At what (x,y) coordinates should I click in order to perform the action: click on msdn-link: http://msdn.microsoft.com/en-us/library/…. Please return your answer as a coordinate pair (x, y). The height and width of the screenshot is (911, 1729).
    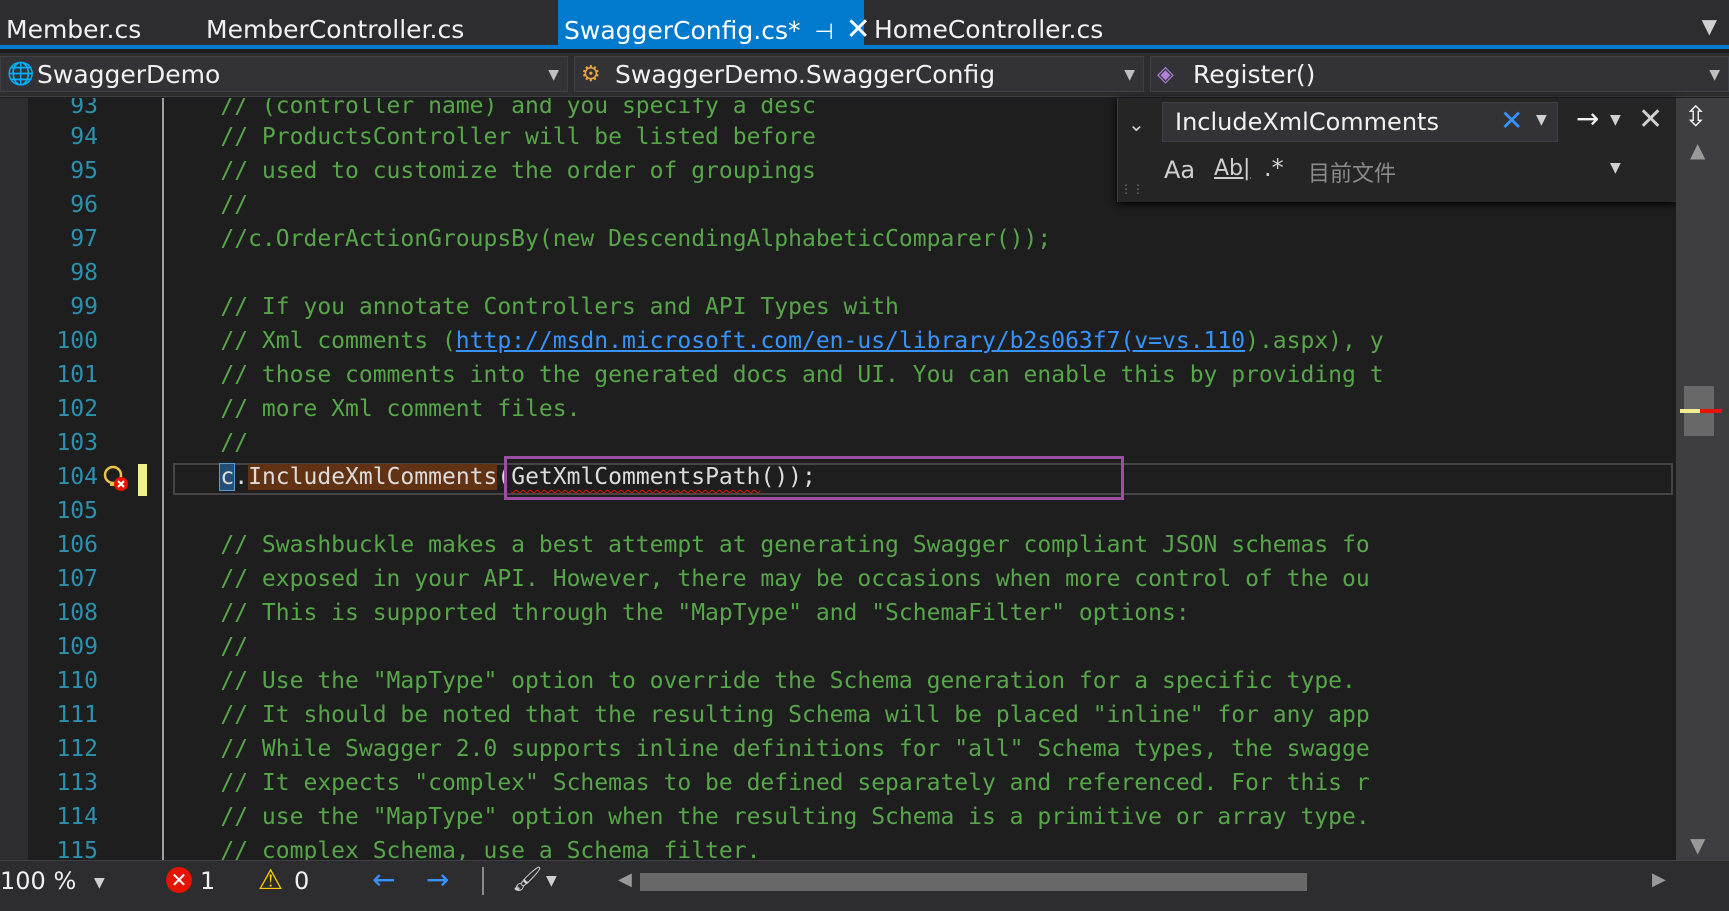
    Looking at the image, I should click on (850, 341).